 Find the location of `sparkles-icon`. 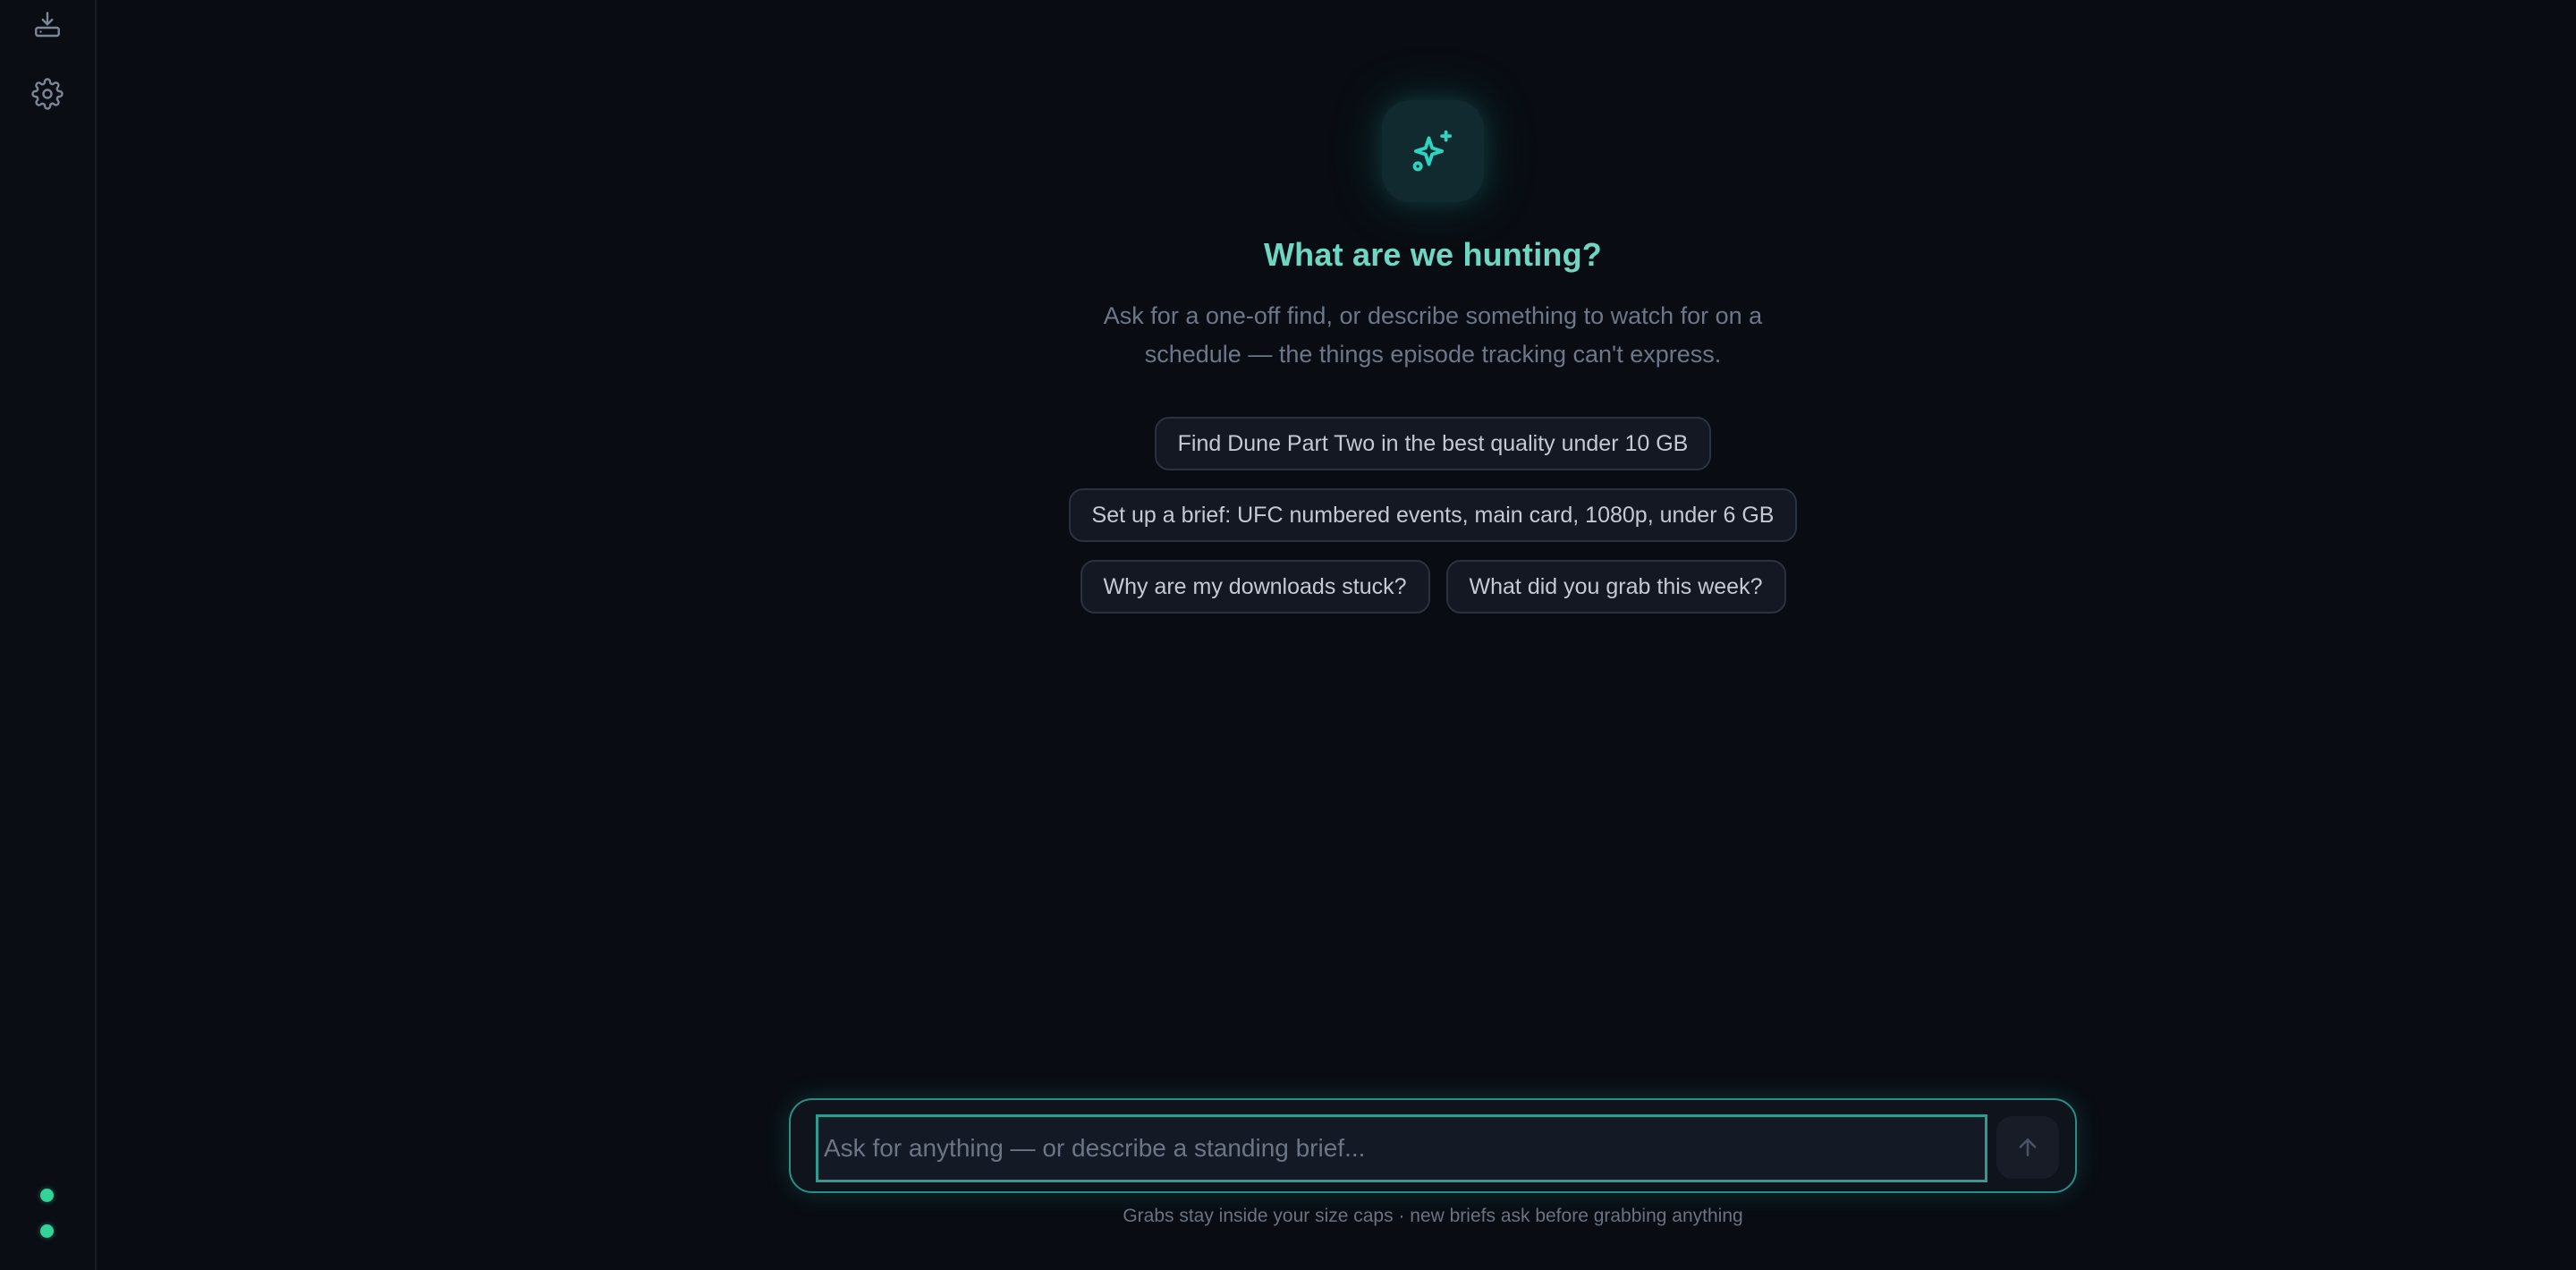

sparkles-icon is located at coordinates (1432, 151).